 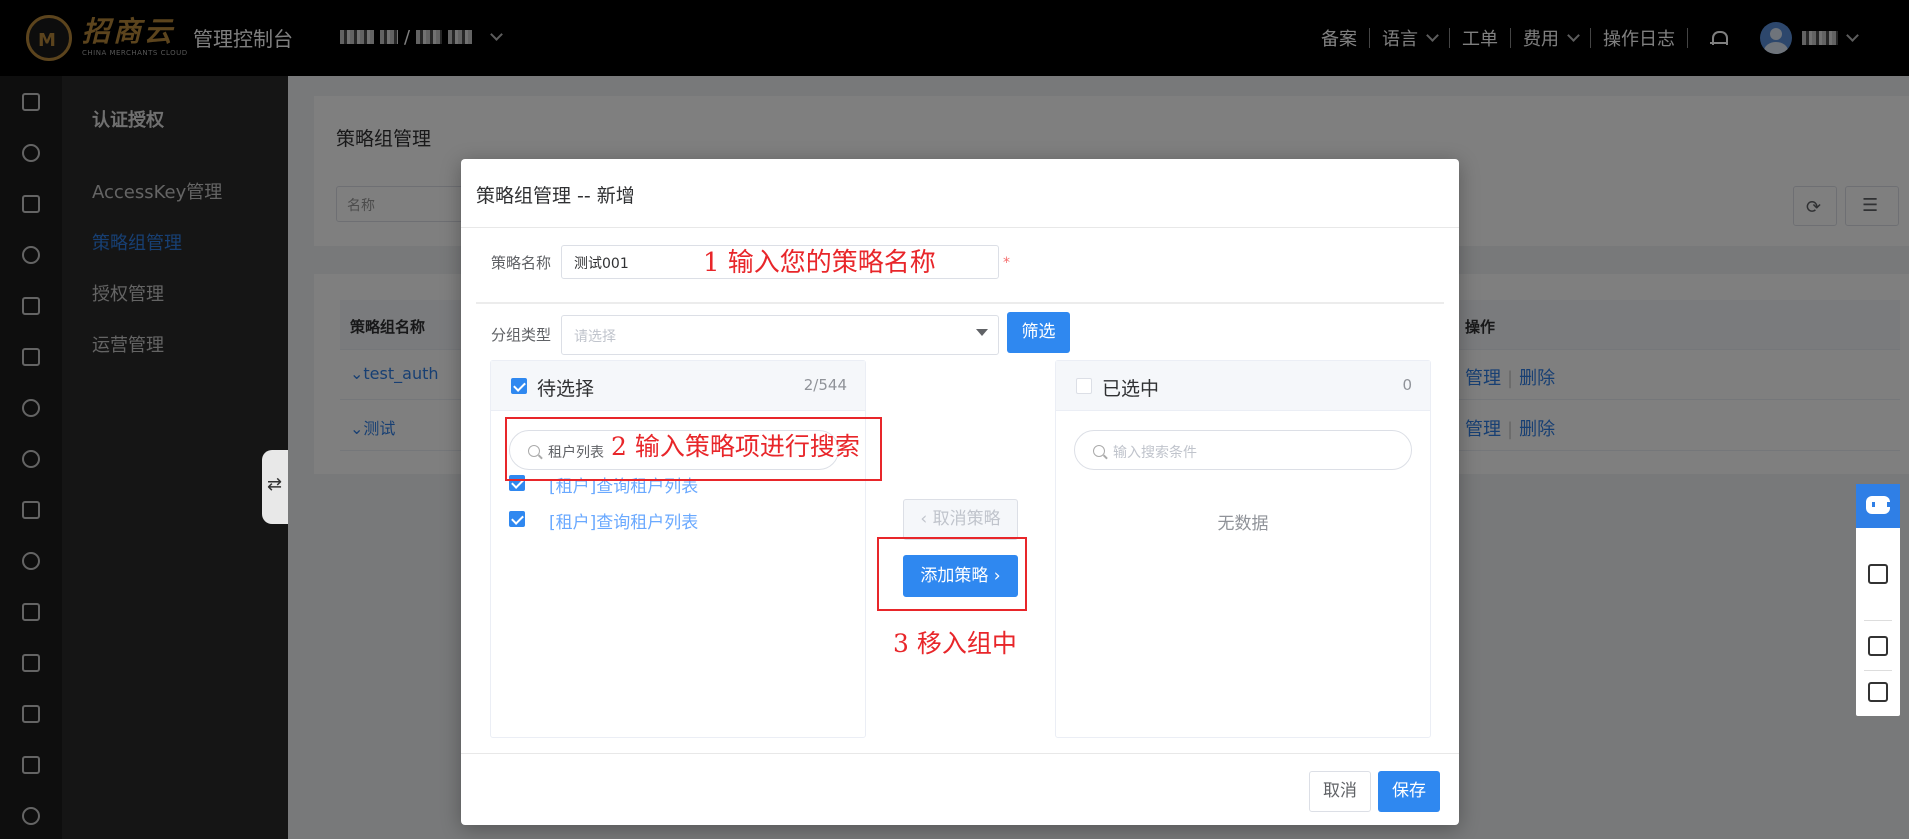 What do you see at coordinates (1243, 524) in the screenshot?
I see `empty-state-text: 无数据` at bounding box center [1243, 524].